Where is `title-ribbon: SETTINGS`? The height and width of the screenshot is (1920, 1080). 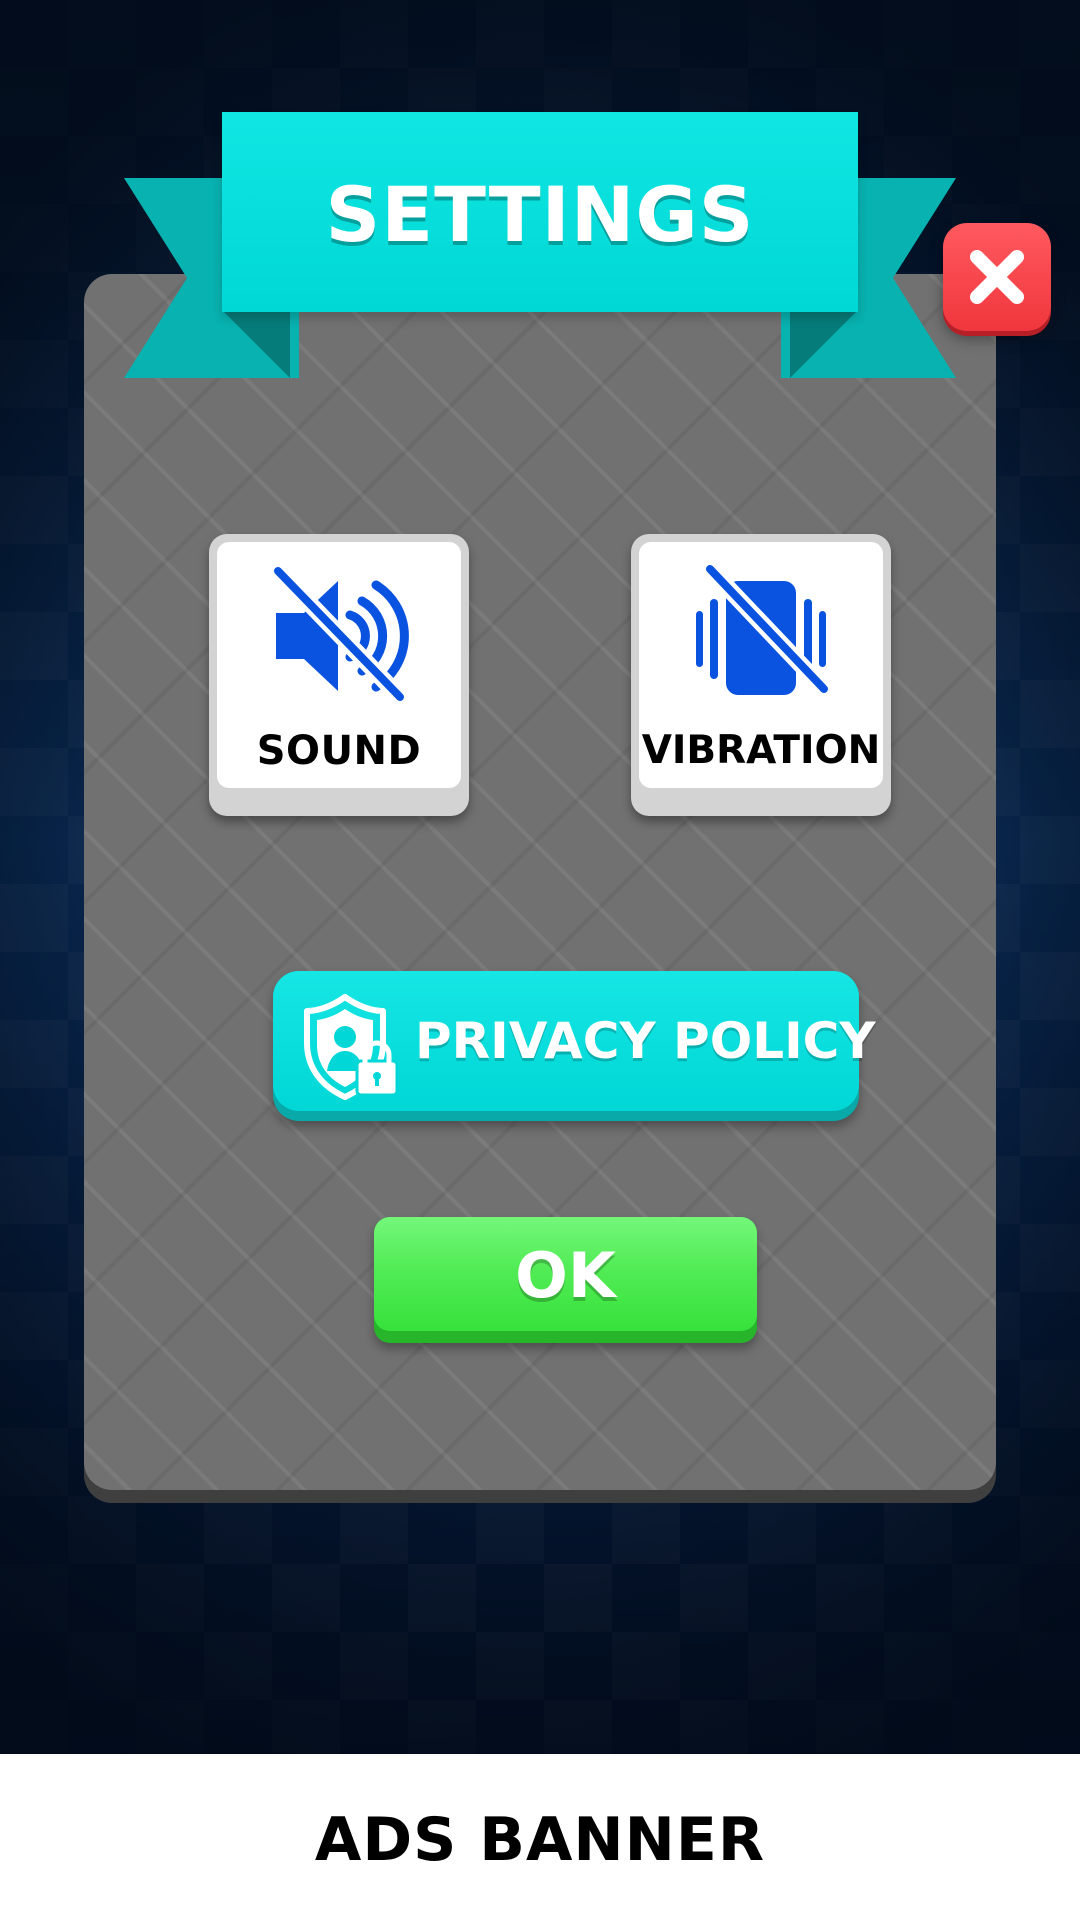 title-ribbon: SETTINGS is located at coordinates (540, 212).